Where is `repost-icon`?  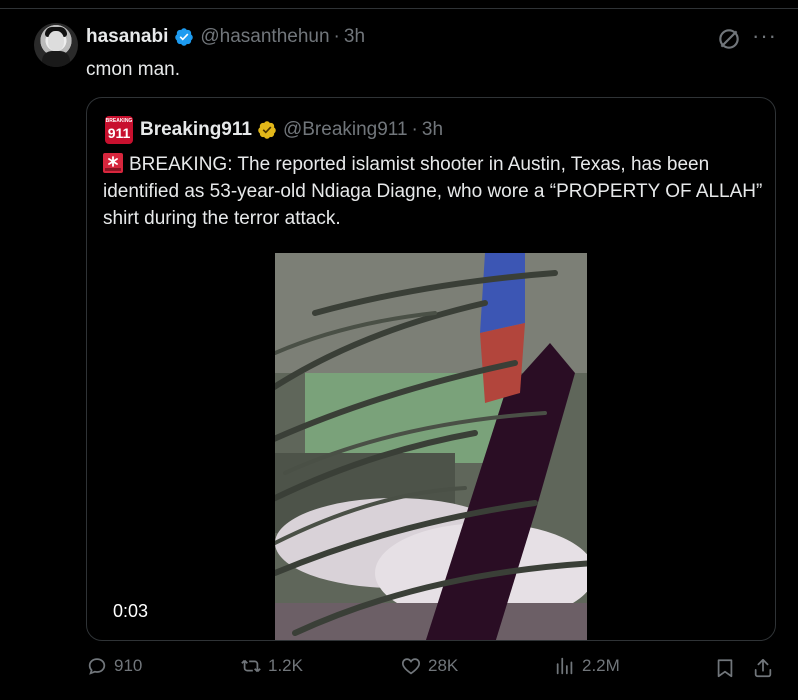 repost-icon is located at coordinates (251, 666).